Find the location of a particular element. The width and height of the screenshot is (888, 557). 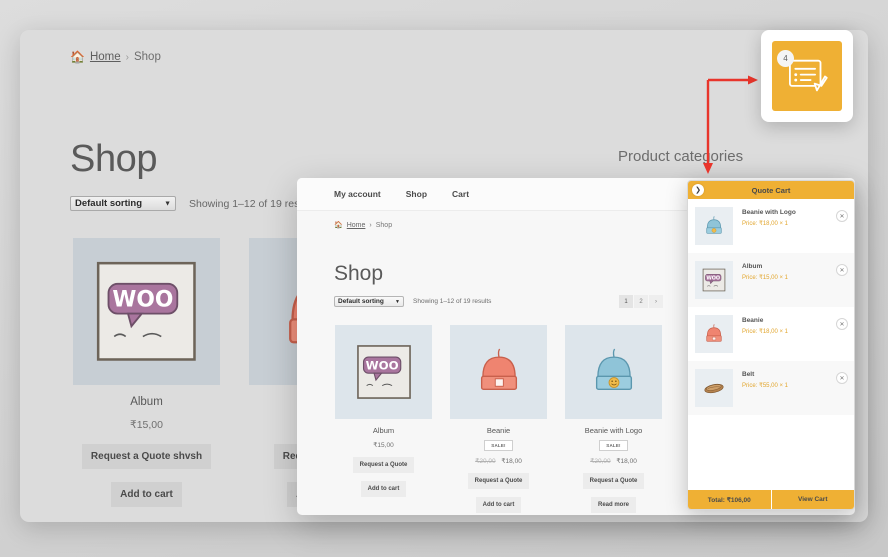

foreground-sorting-select: Default sorting ▼ is located at coordinates (369, 301).